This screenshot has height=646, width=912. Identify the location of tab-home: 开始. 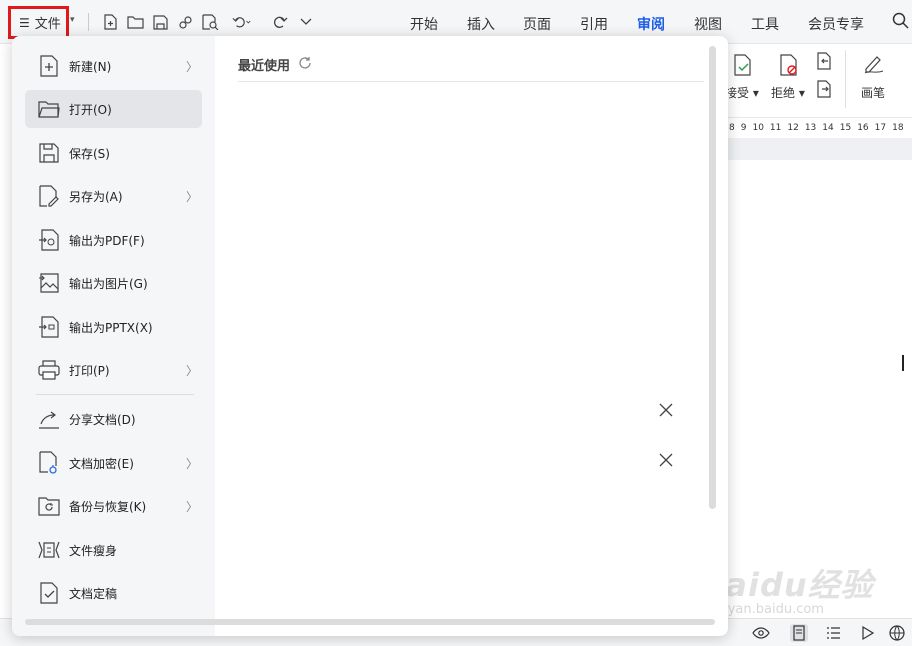
(424, 24).